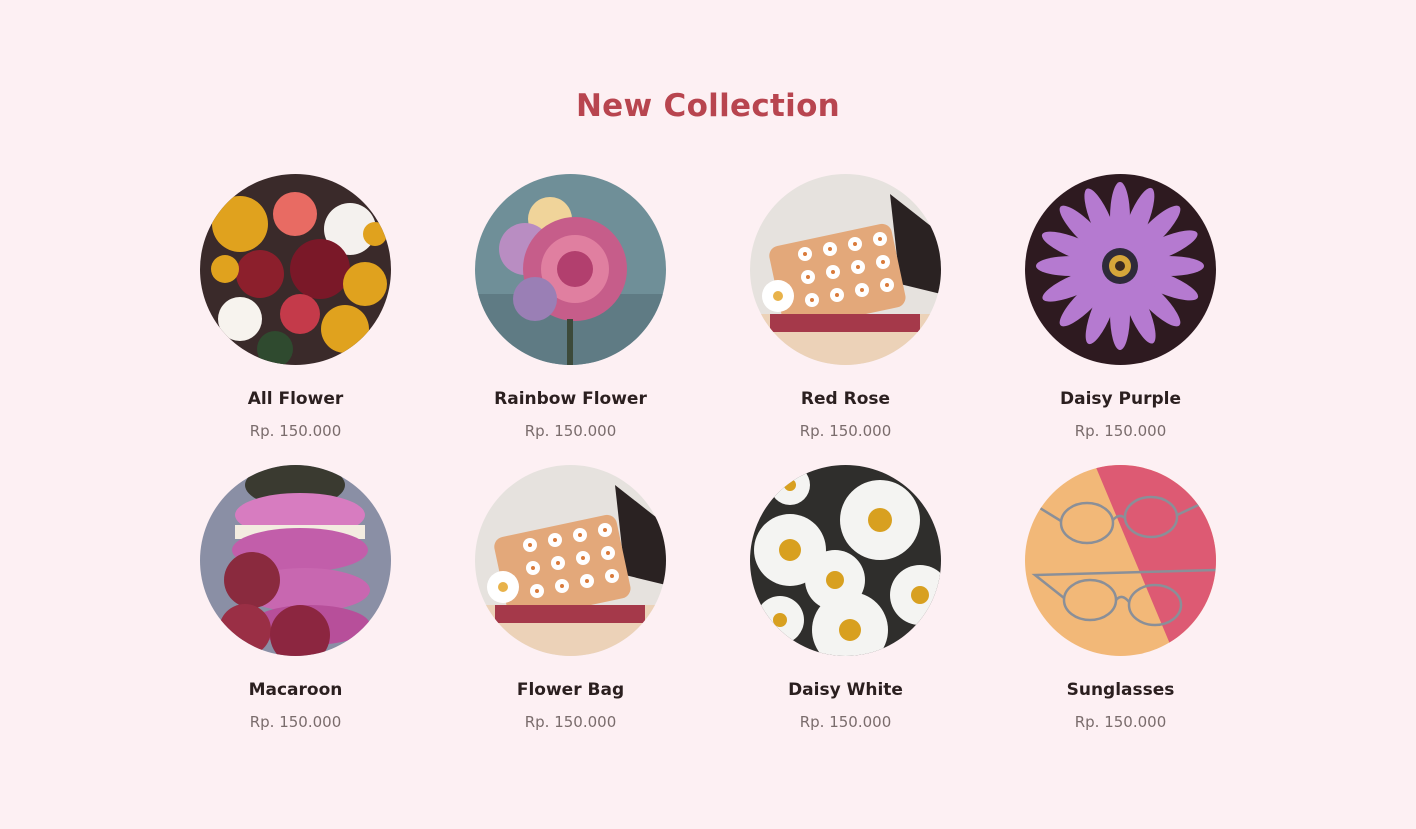 This screenshot has width=1416, height=829. Describe the element at coordinates (570, 399) in the screenshot. I see `product-name: Rainbow Flower` at that location.